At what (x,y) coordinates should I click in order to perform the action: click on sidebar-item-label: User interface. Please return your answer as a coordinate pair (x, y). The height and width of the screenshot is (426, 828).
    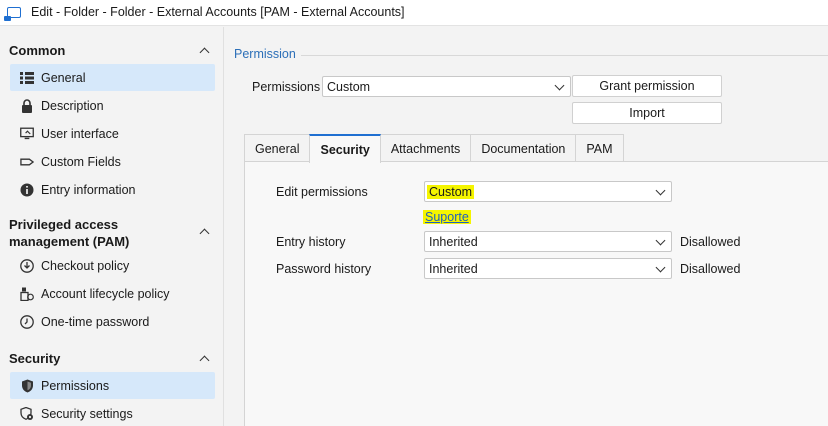
    Looking at the image, I should click on (80, 133).